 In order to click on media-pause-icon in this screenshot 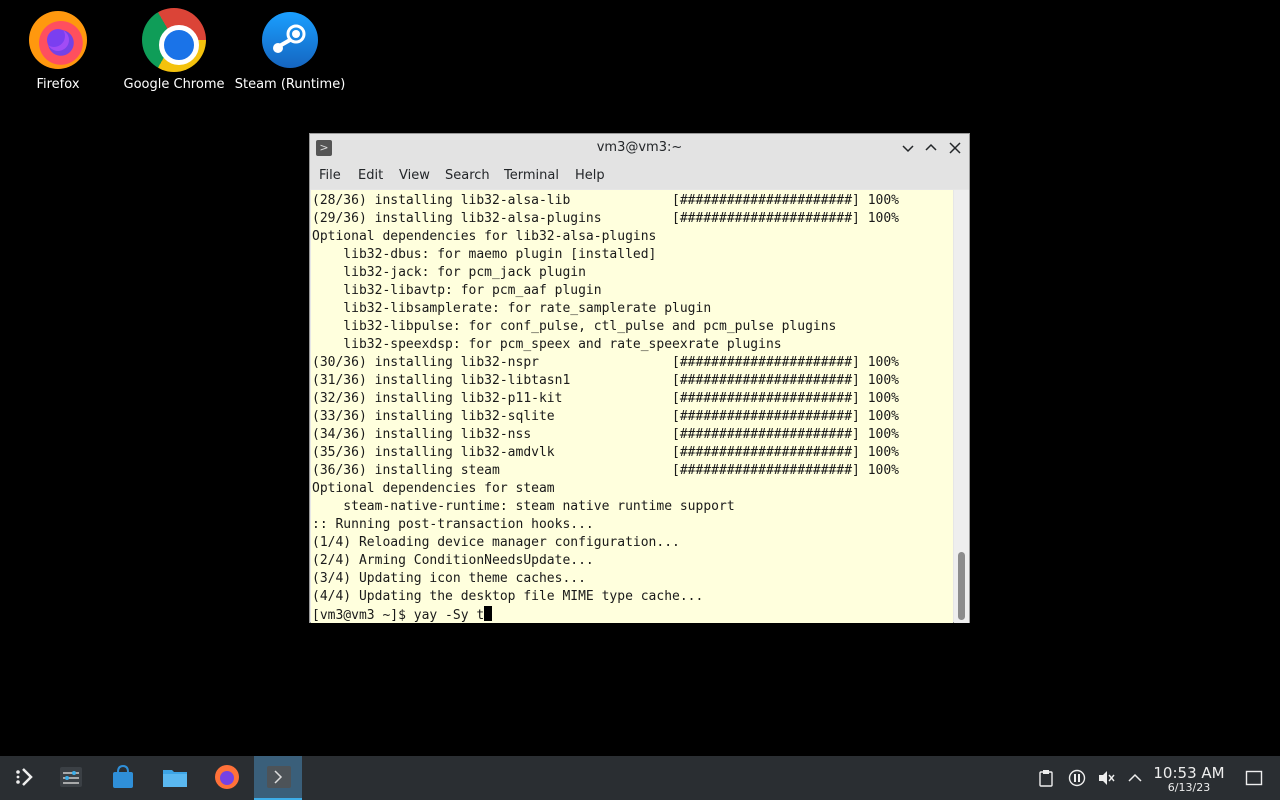, I will do `click(1077, 778)`.